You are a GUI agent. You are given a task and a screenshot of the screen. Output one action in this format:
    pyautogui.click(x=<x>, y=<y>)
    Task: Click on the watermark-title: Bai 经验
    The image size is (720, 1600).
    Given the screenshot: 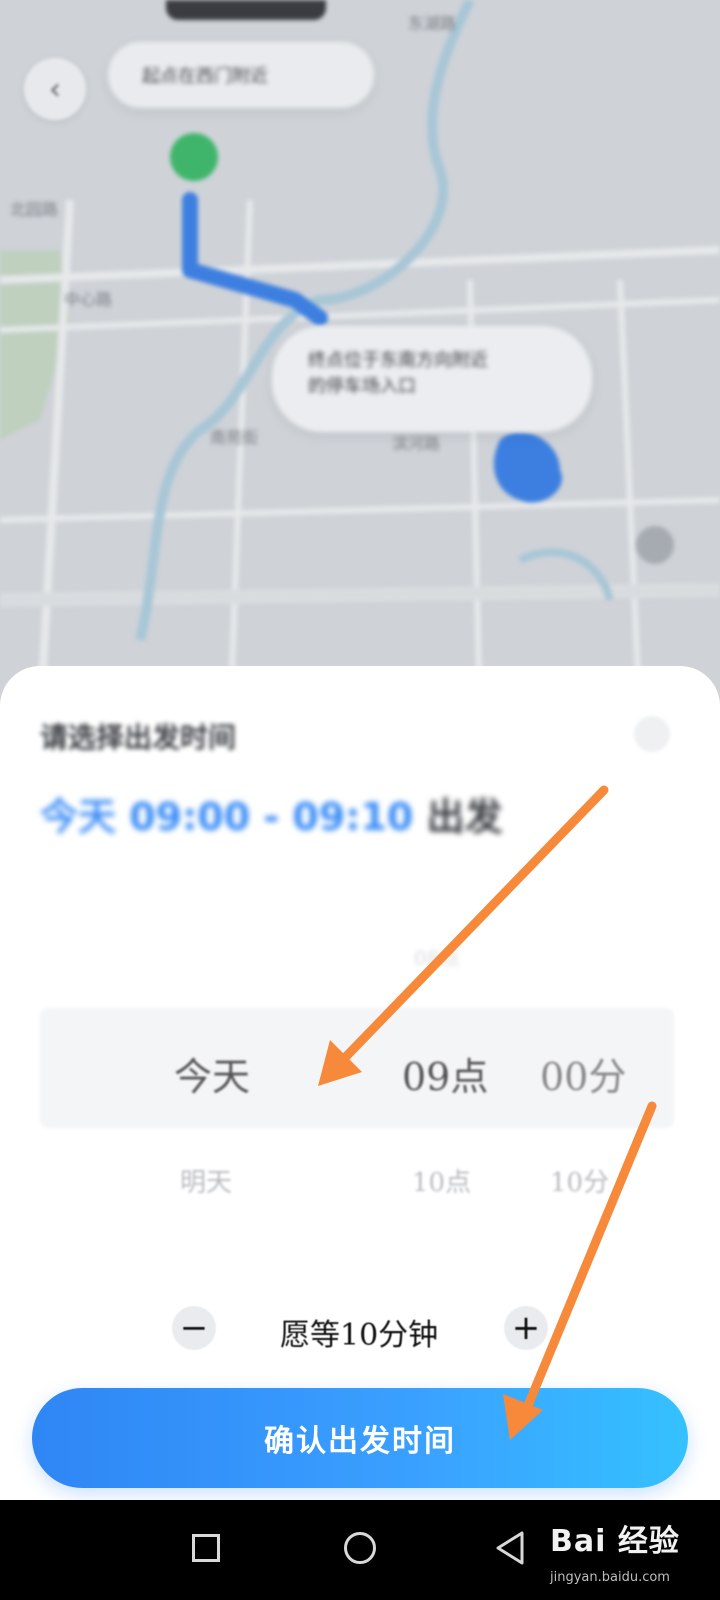 What is the action you would take?
    pyautogui.click(x=615, y=1541)
    